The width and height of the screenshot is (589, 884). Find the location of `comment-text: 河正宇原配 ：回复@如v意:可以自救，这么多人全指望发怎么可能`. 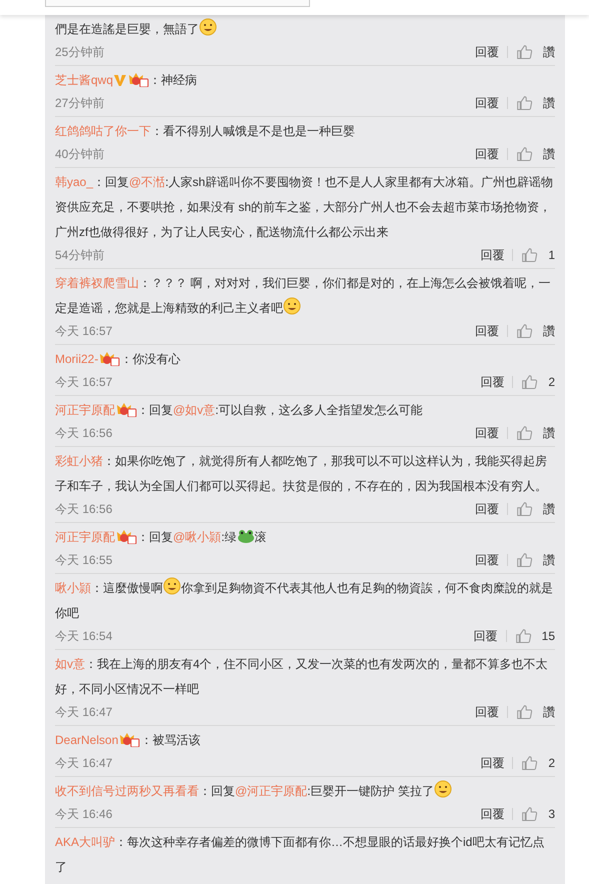

comment-text: 河正宇原配 ：回复@如v意:可以自救，这么多人全指望发怎么可能 is located at coordinates (239, 409).